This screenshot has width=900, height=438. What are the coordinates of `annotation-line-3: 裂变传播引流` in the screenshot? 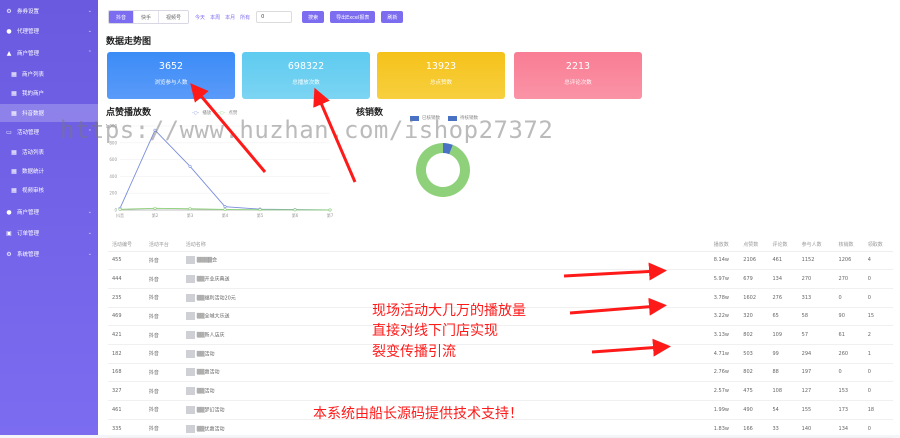 It's located at (414, 352).